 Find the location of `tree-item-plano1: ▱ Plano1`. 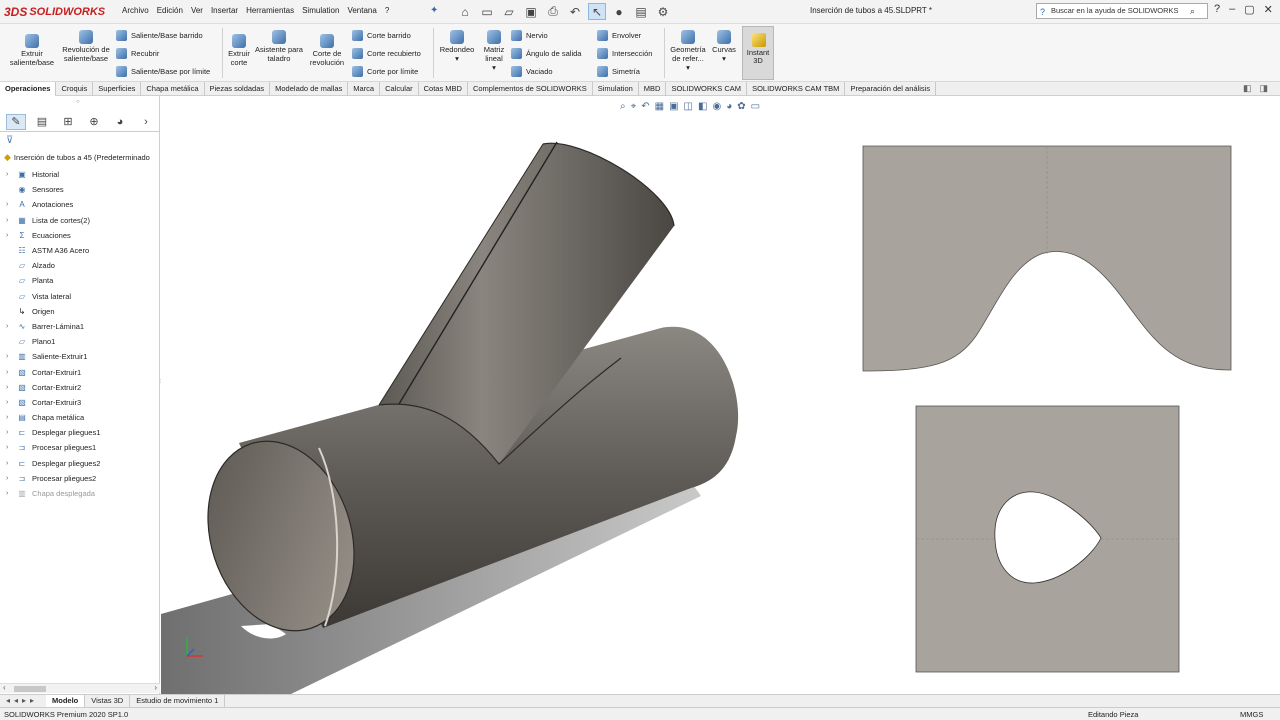

tree-item-plano1: ▱ Plano1 is located at coordinates (53, 341).